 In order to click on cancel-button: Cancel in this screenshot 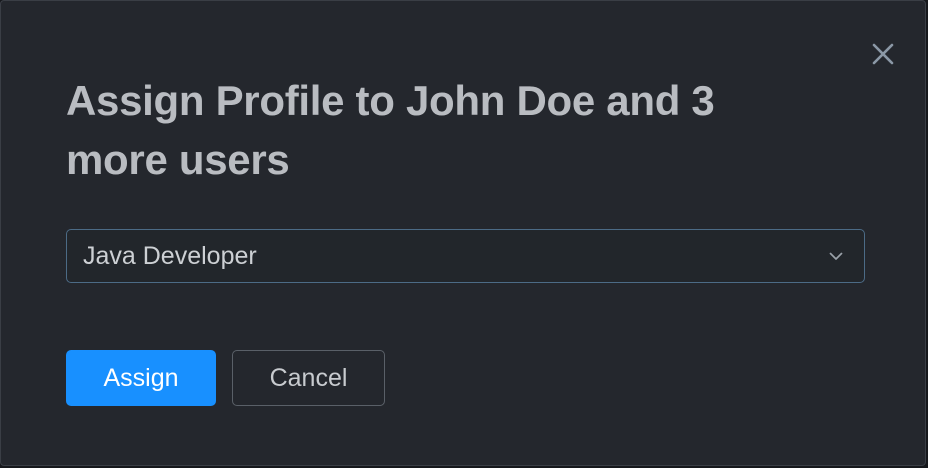, I will do `click(308, 378)`.